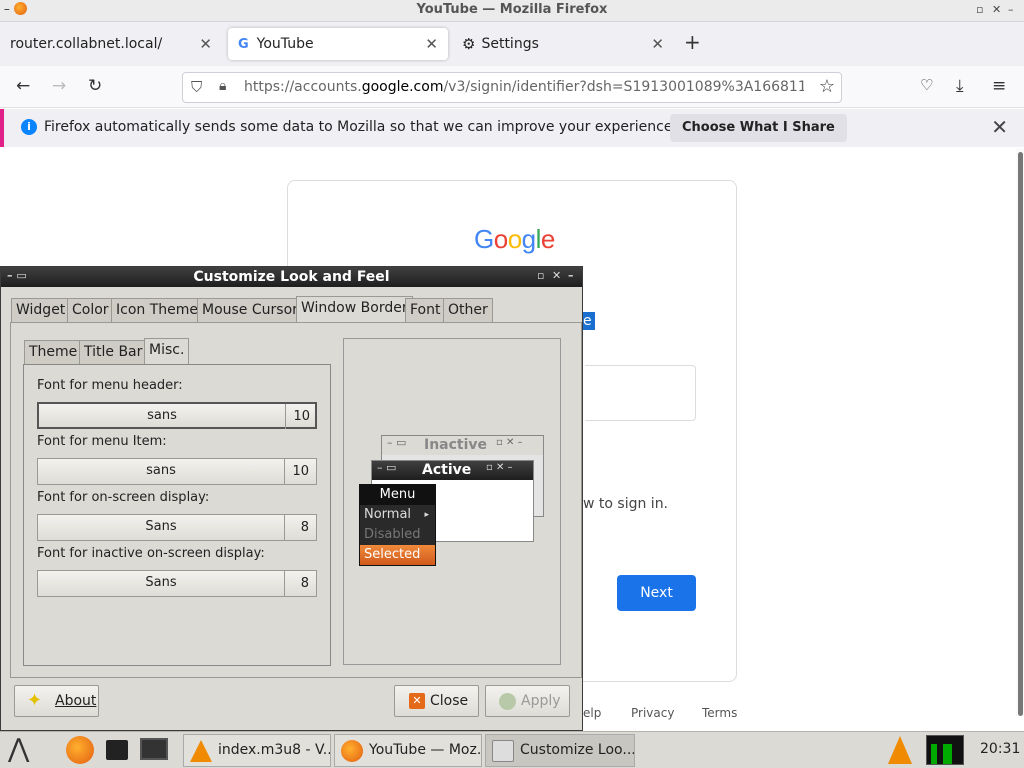 The height and width of the screenshot is (768, 1024). I want to click on window-title: YouTube — Mozilla Firefox, so click(512, 9).